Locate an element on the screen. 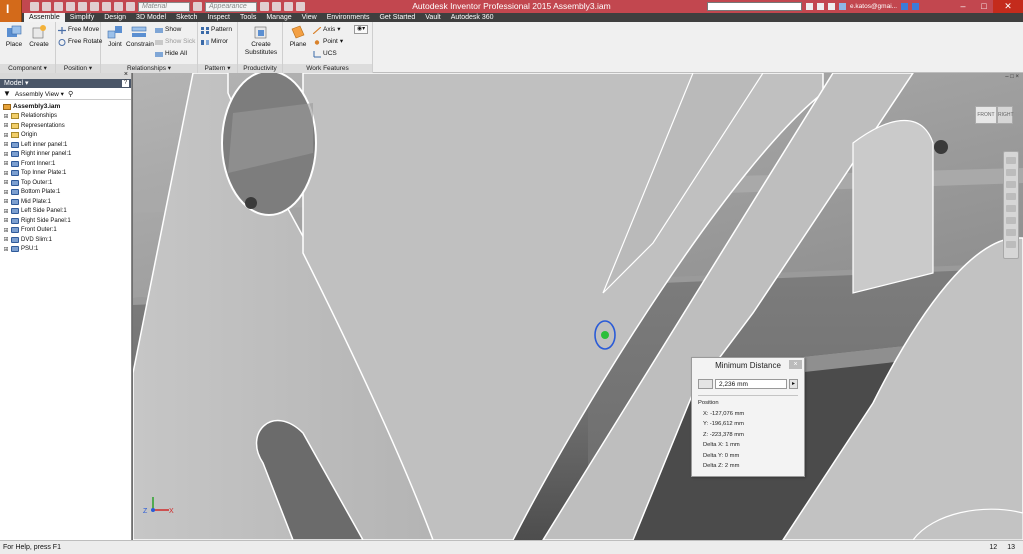  help-icon: ? is located at coordinates (125, 83).